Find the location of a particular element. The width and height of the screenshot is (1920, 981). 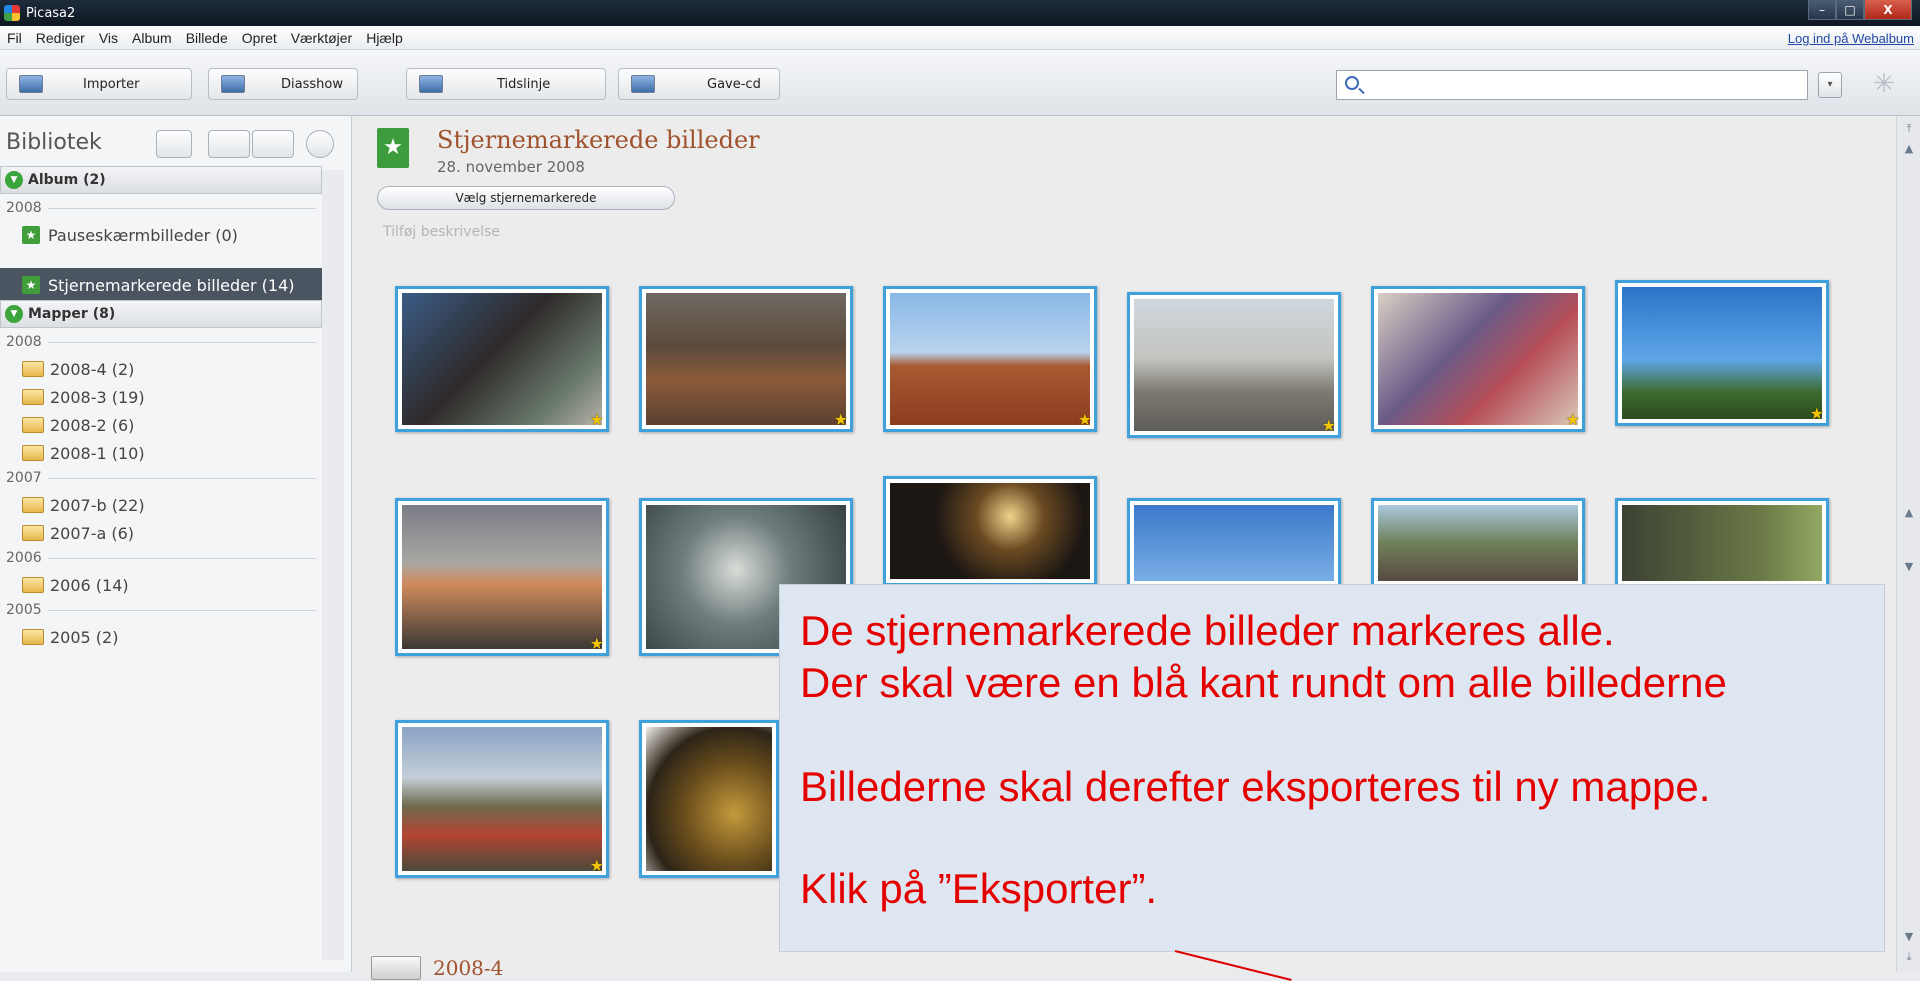

year-label: 2006 is located at coordinates (161, 558).